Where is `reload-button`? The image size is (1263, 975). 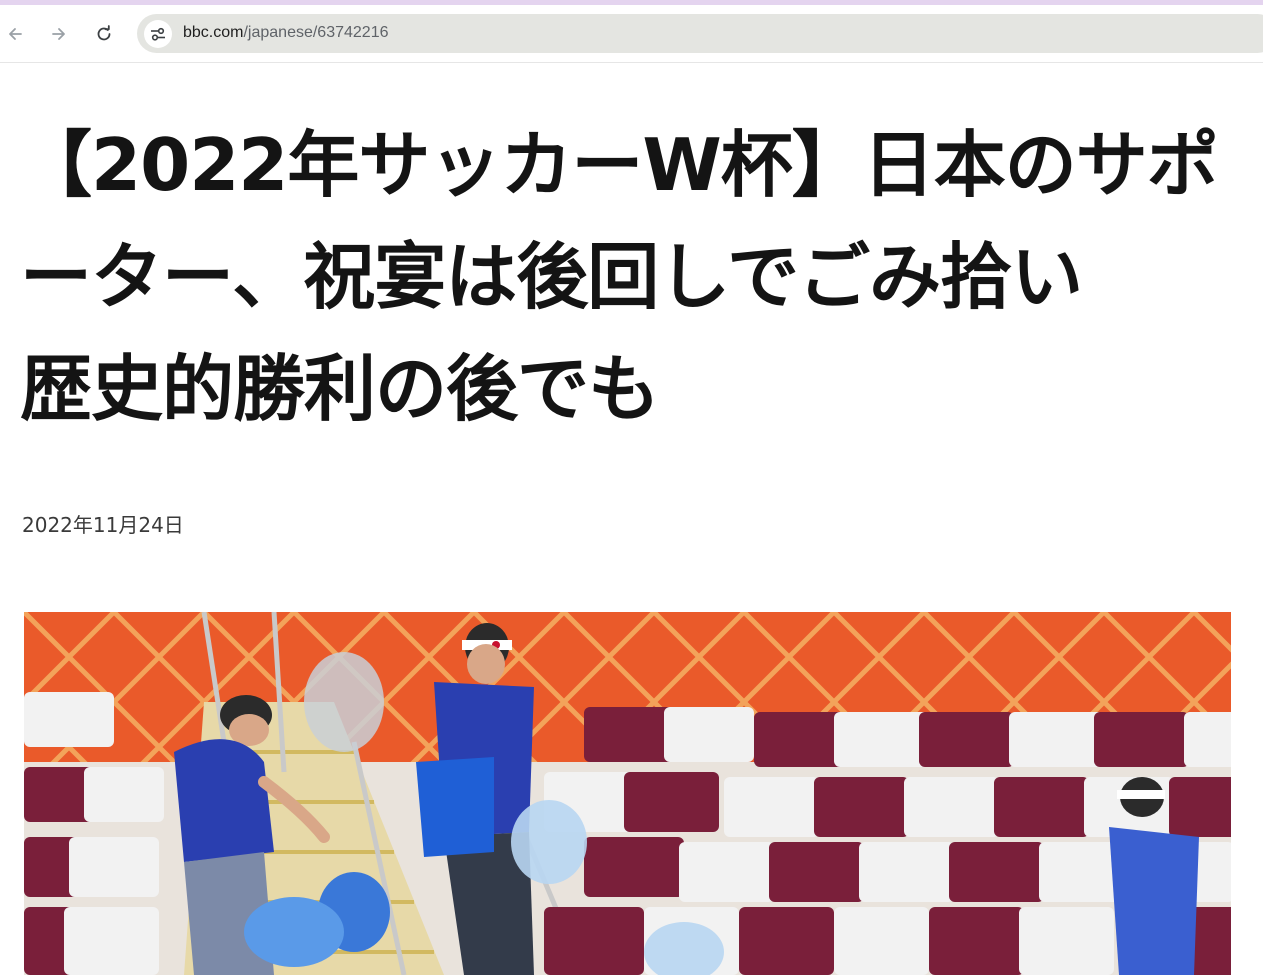
reload-button is located at coordinates (104, 34).